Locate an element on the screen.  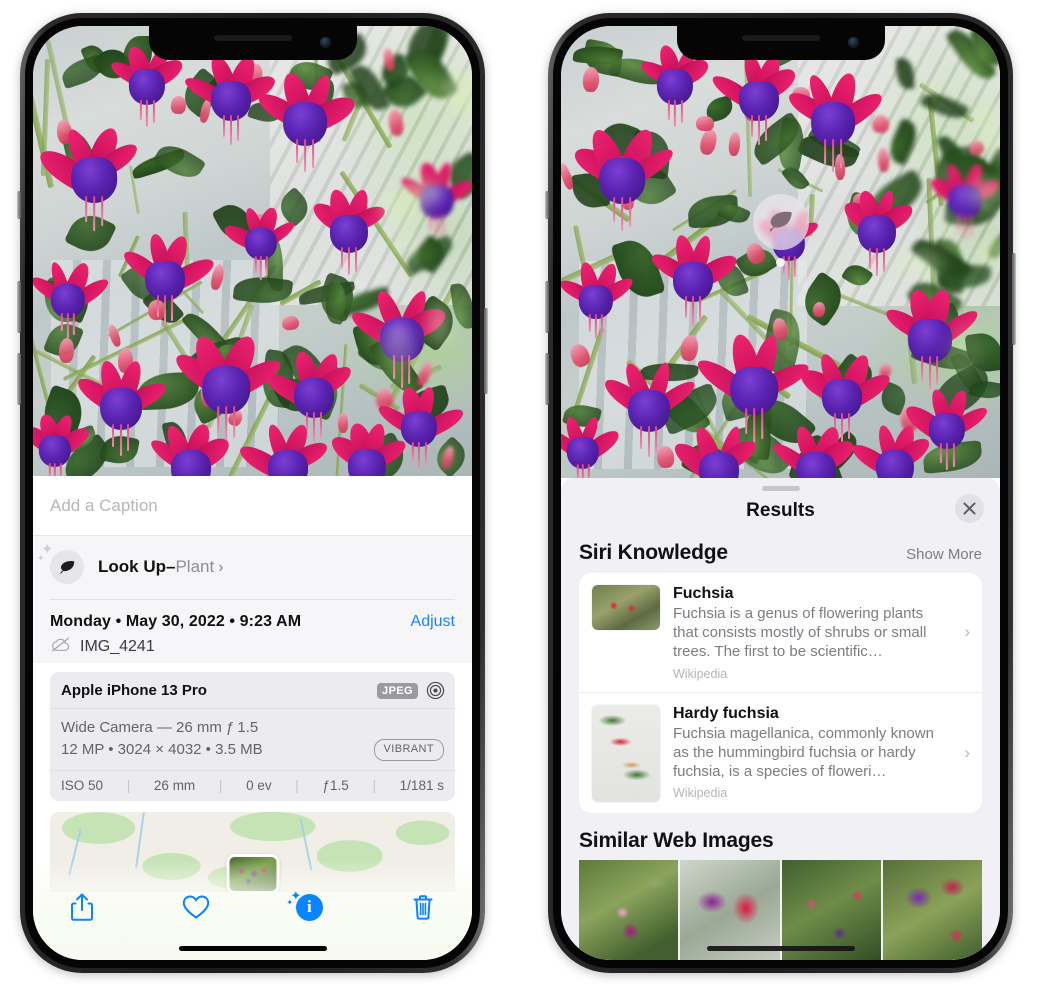
metadata-date-row: Monday • May 30, 2022 • 9:23 AM Adjust is located at coordinates (252, 622).